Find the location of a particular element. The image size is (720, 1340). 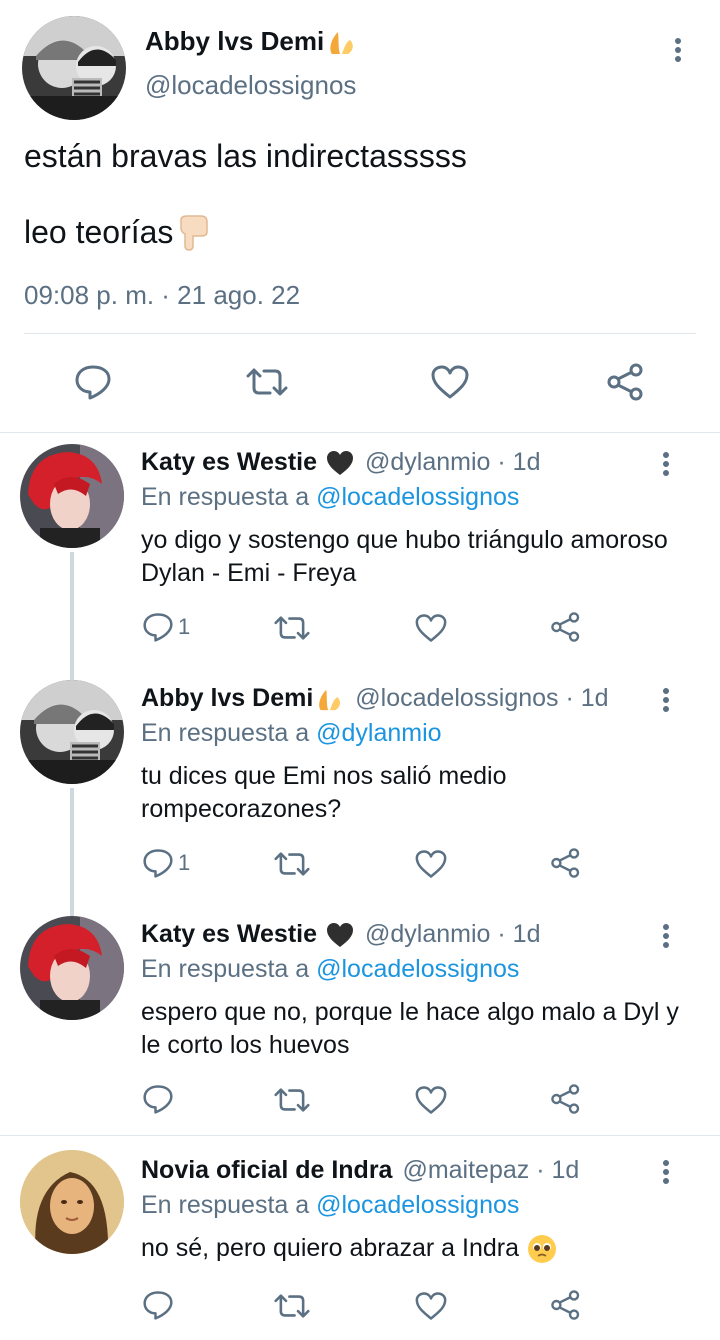

display-name: Novia oficial de Indra is located at coordinates (266, 1170).